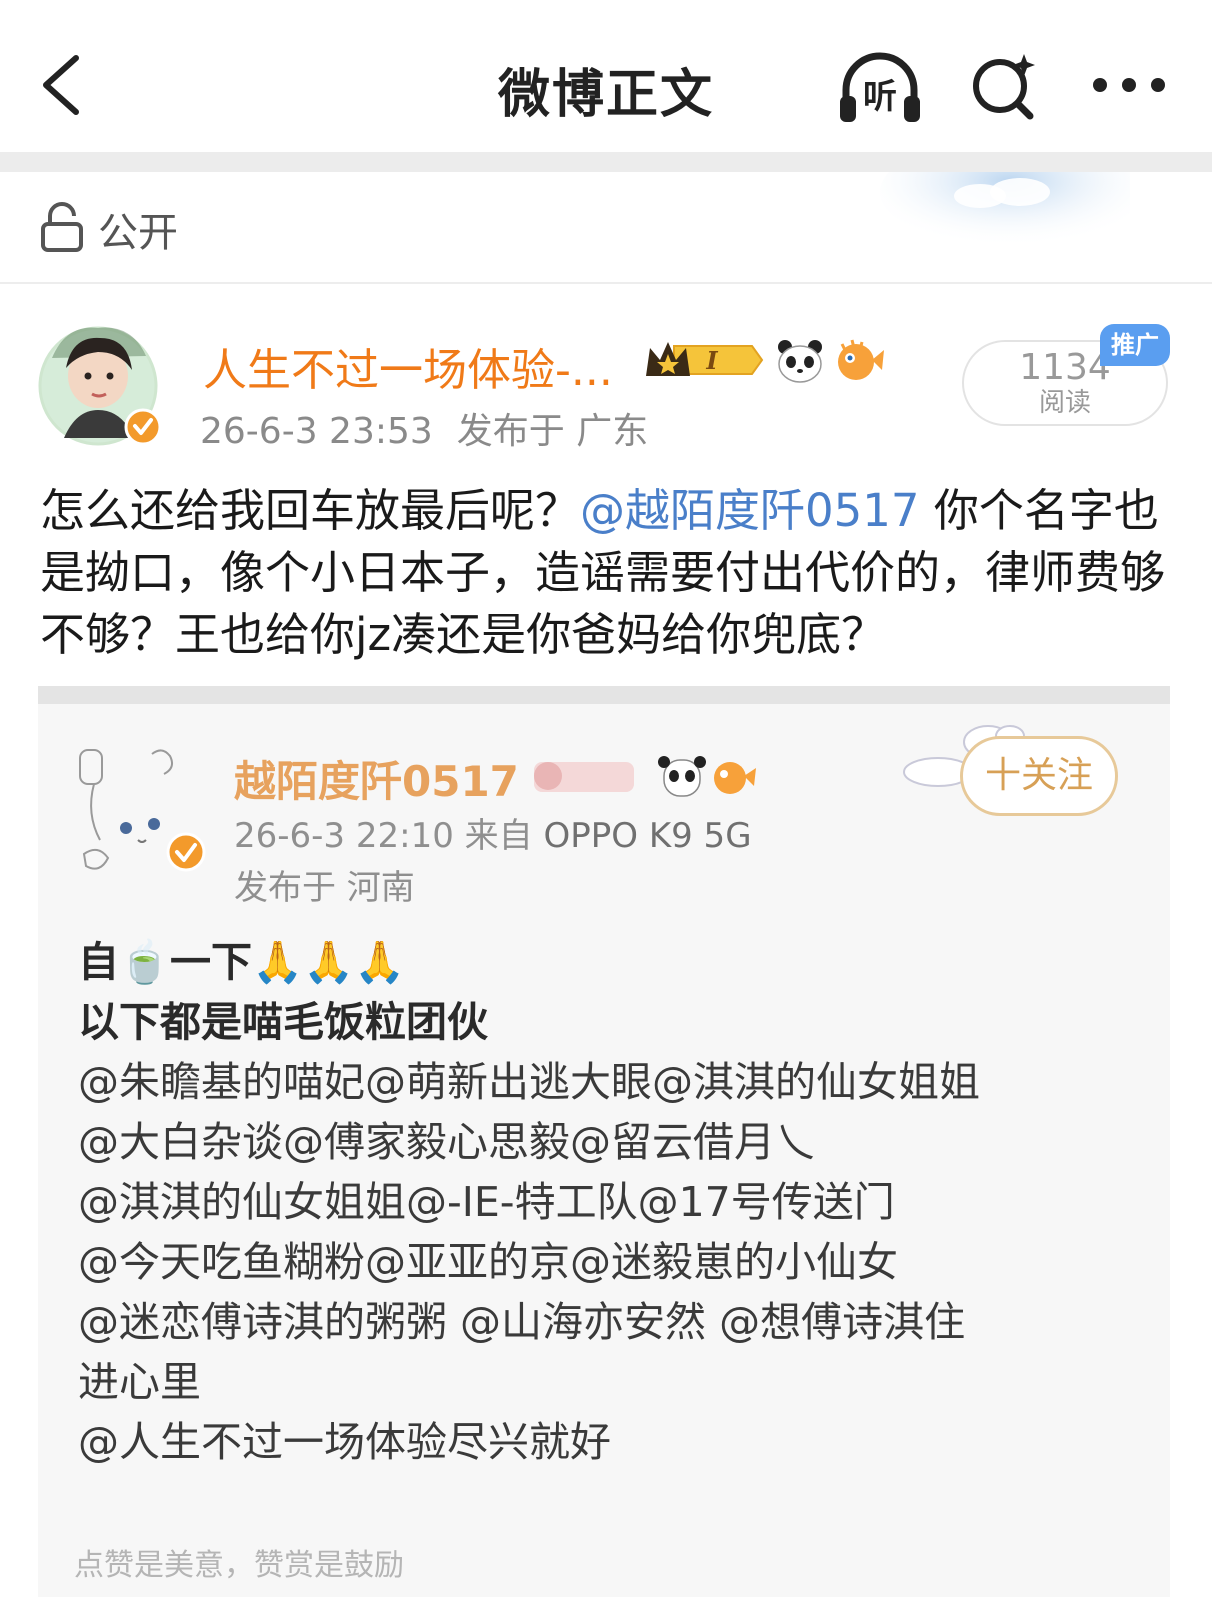 This screenshot has width=1212, height=1597. I want to click on avatar, so click(100, 383).